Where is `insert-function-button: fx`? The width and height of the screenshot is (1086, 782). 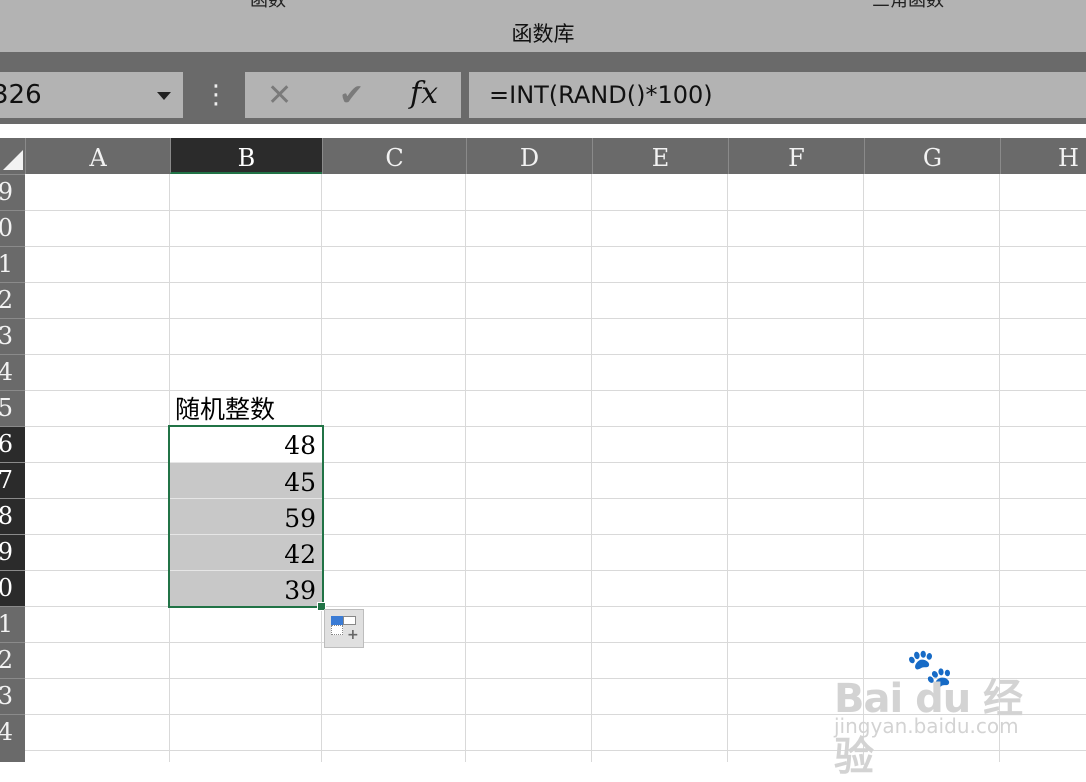 insert-function-button: fx is located at coordinates (424, 93).